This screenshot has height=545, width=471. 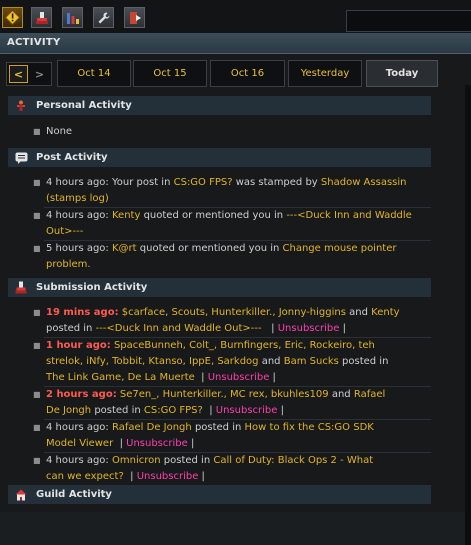 I want to click on toolbar-search-field, so click(x=408, y=21).